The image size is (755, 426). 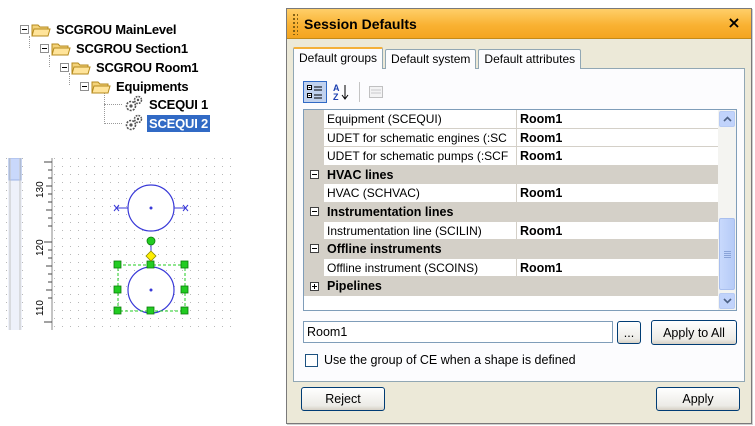 I want to click on apply-button: Apply, so click(x=698, y=399).